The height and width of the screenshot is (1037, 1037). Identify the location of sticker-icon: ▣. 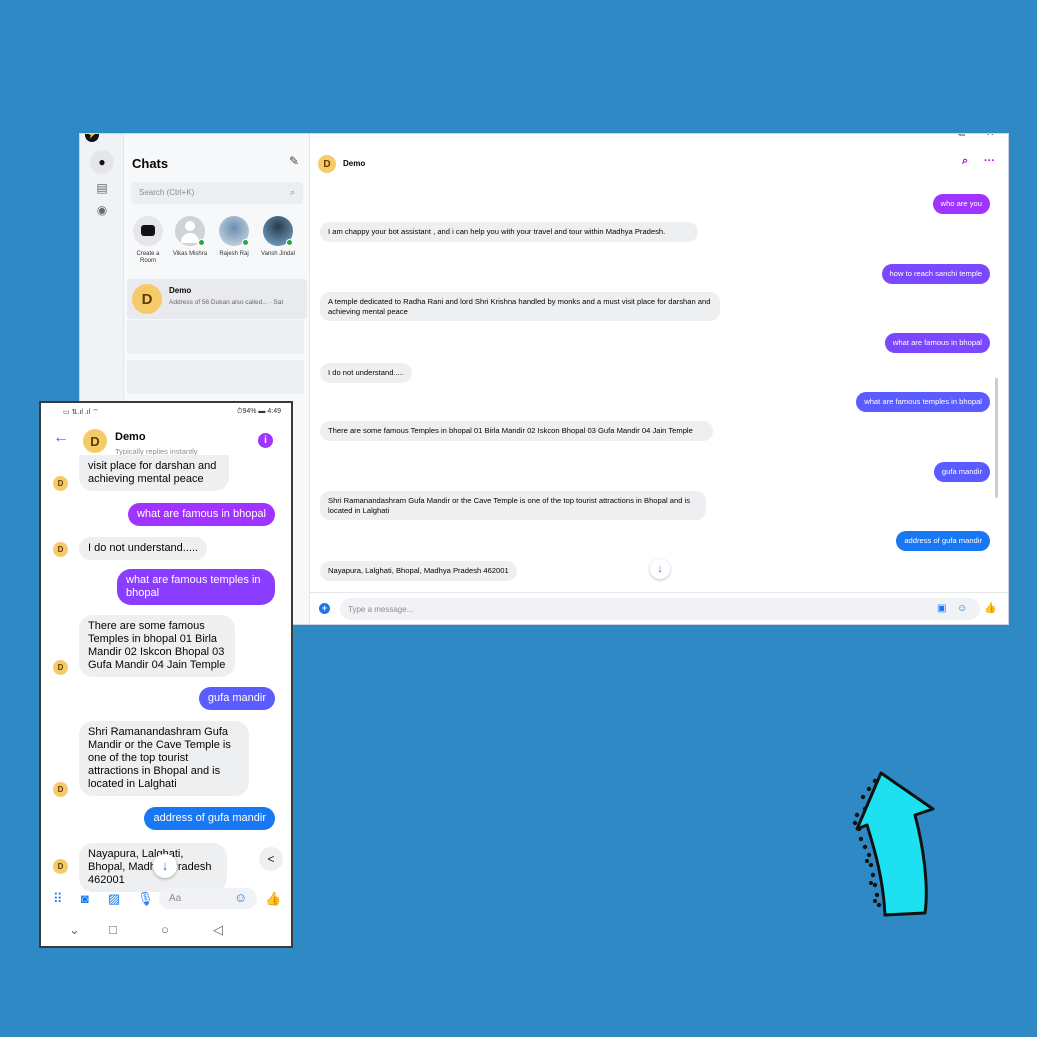
(941, 608).